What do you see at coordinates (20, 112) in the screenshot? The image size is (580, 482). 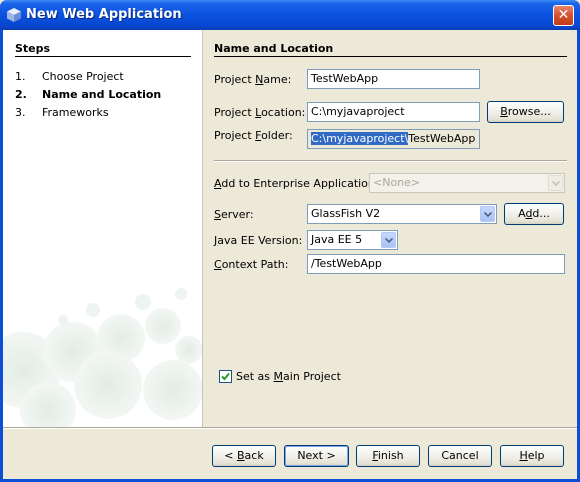 I see `step-number: 3.` at bounding box center [20, 112].